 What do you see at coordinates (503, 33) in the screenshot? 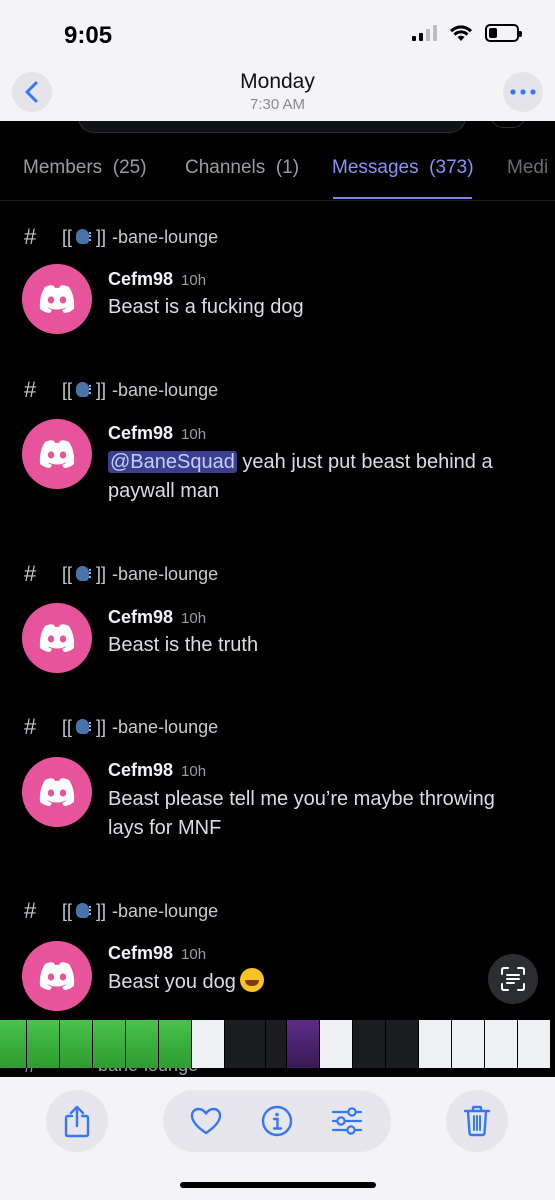
I see `battery-icon` at bounding box center [503, 33].